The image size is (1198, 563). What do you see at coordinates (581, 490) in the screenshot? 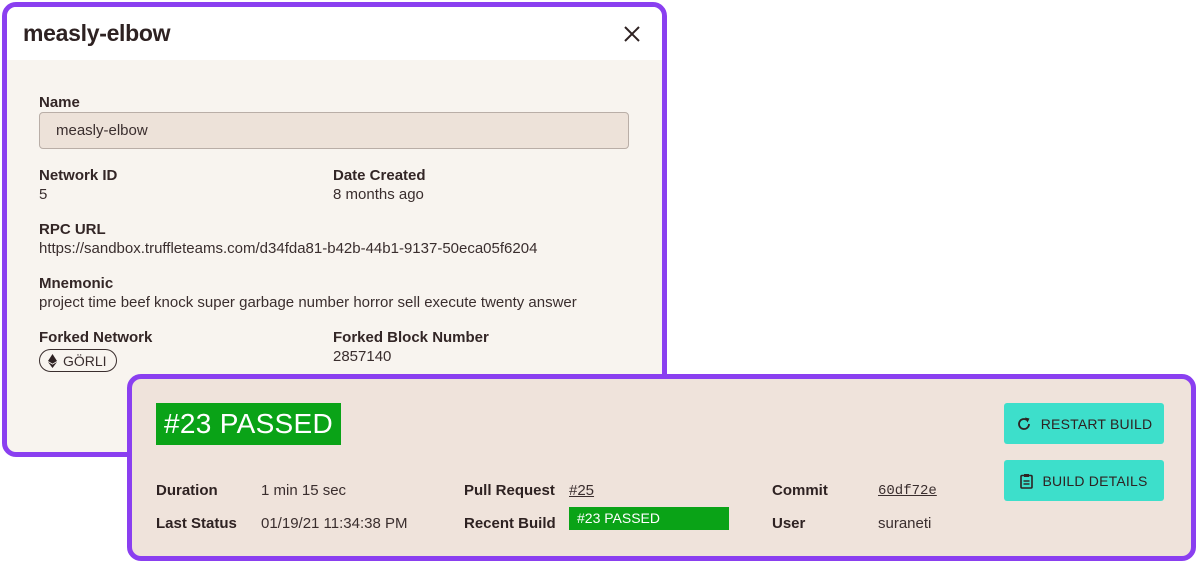
I see `pull-request-link: #25` at bounding box center [581, 490].